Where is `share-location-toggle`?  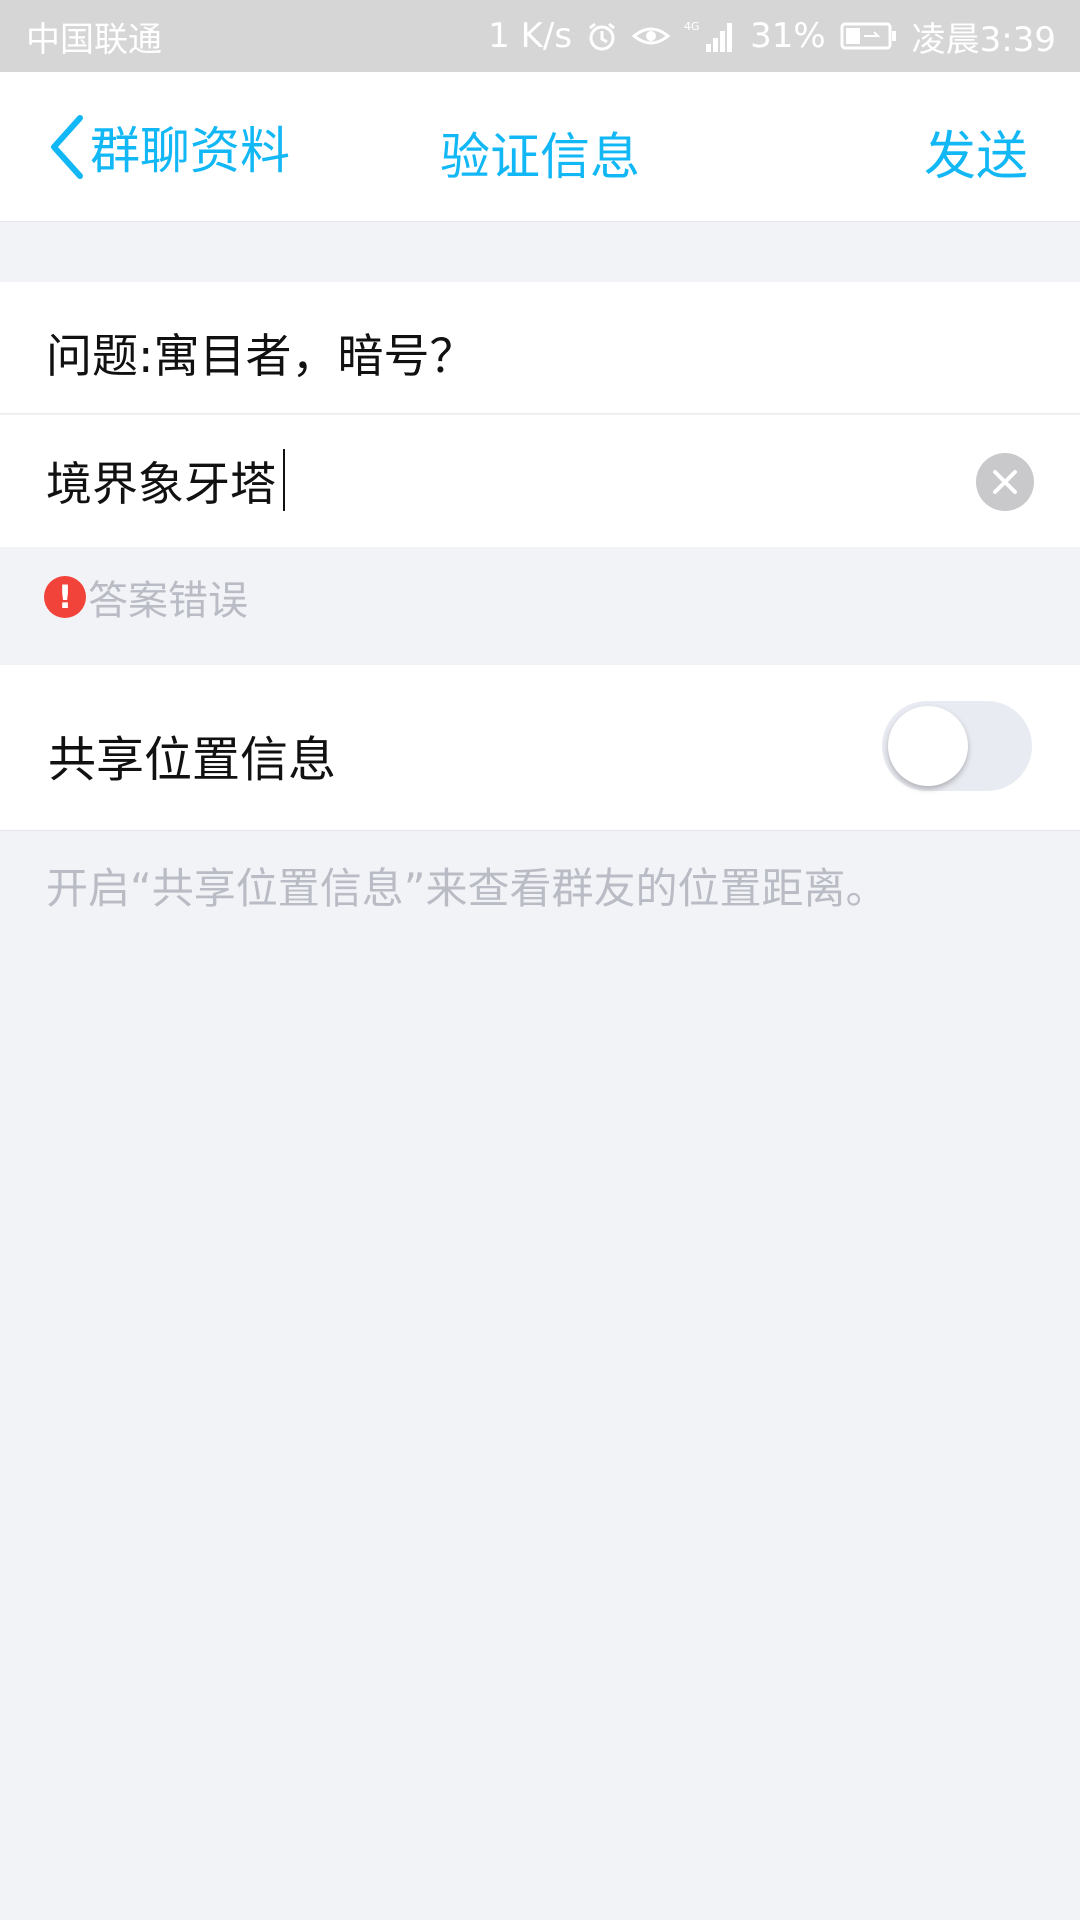
share-location-toggle is located at coordinates (957, 746).